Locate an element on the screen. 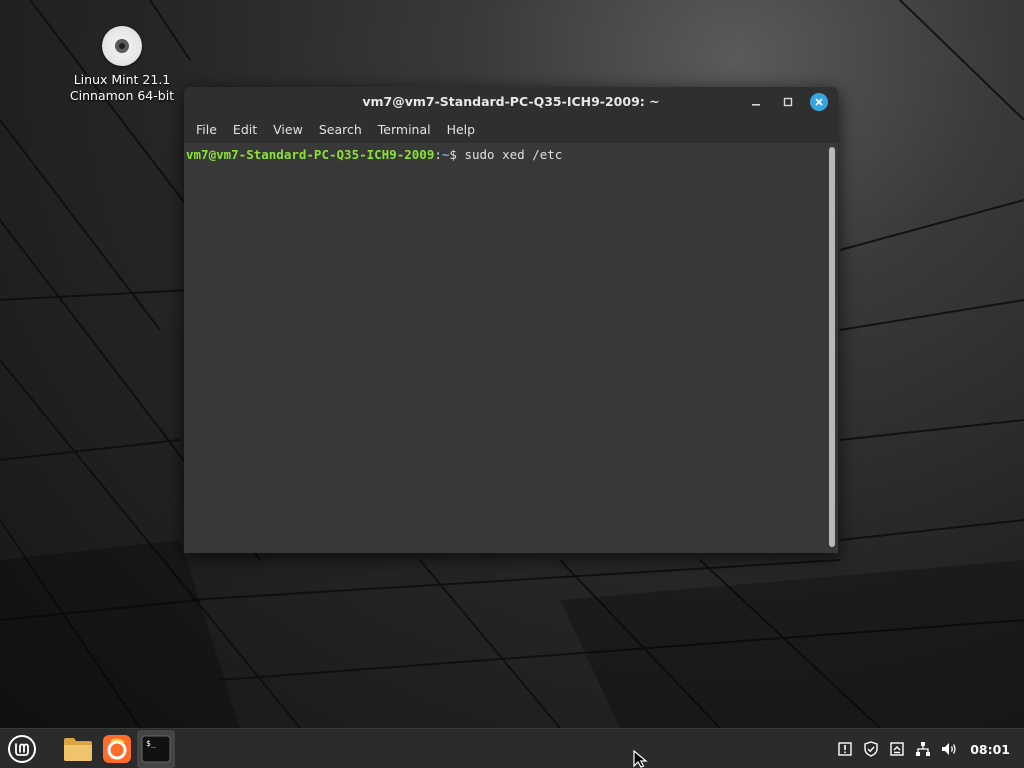  menu-file: File is located at coordinates (206, 130).